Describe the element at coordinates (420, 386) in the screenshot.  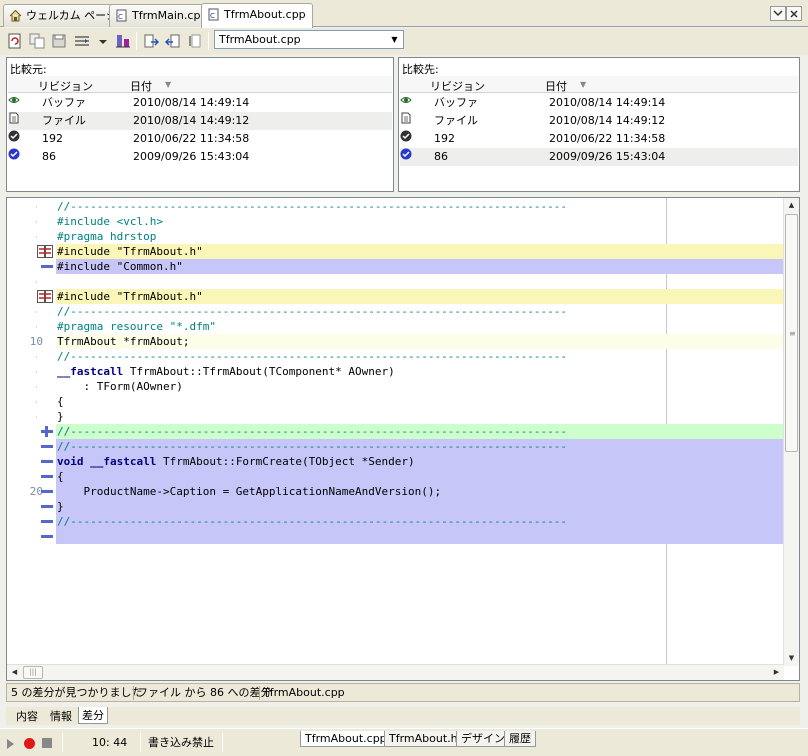
I see `code-line: : TForm(AOwner)` at that location.